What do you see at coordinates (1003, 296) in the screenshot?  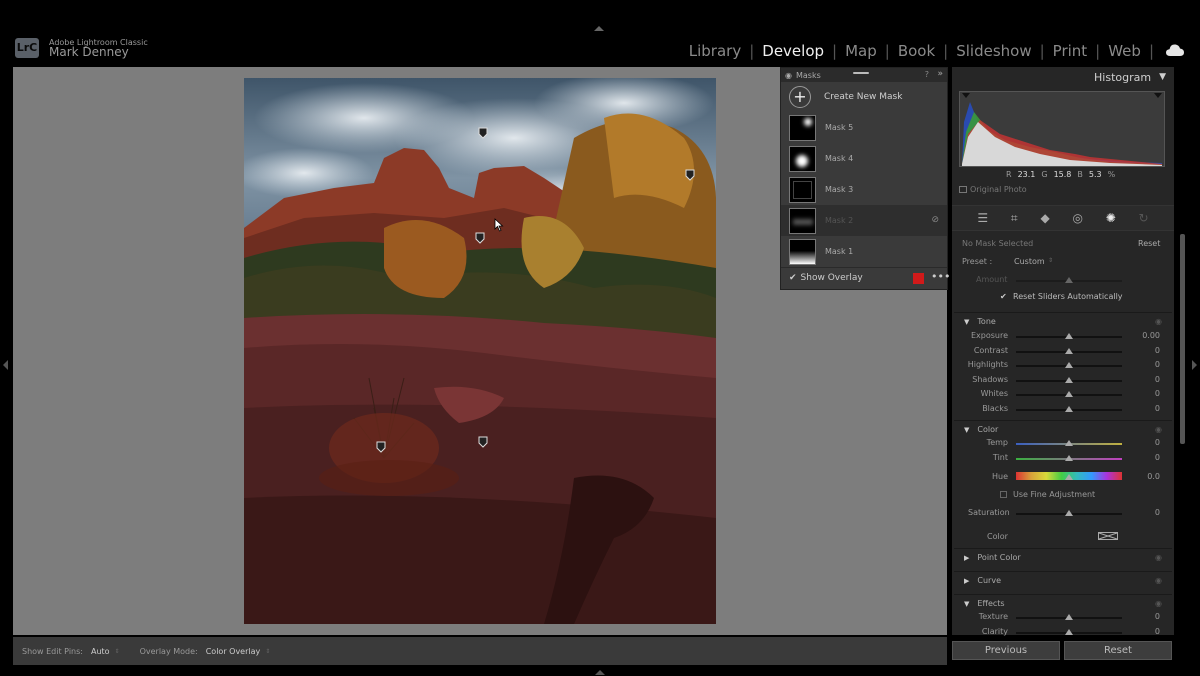 I see `reset-auto-checkbox: ✔` at bounding box center [1003, 296].